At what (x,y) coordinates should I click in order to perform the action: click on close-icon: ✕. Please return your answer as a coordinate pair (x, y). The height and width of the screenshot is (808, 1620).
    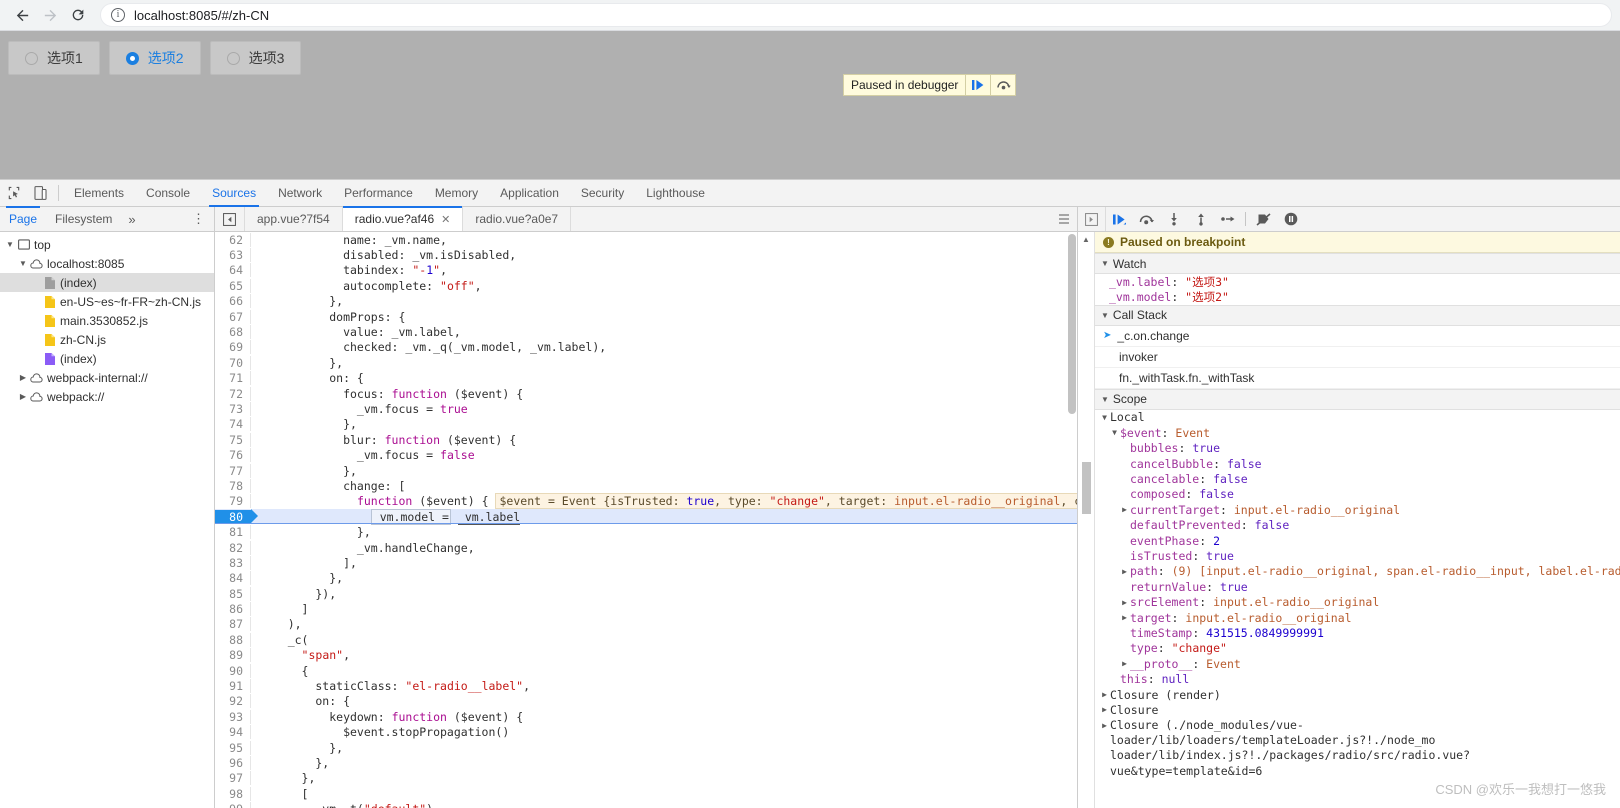
    Looking at the image, I should click on (445, 219).